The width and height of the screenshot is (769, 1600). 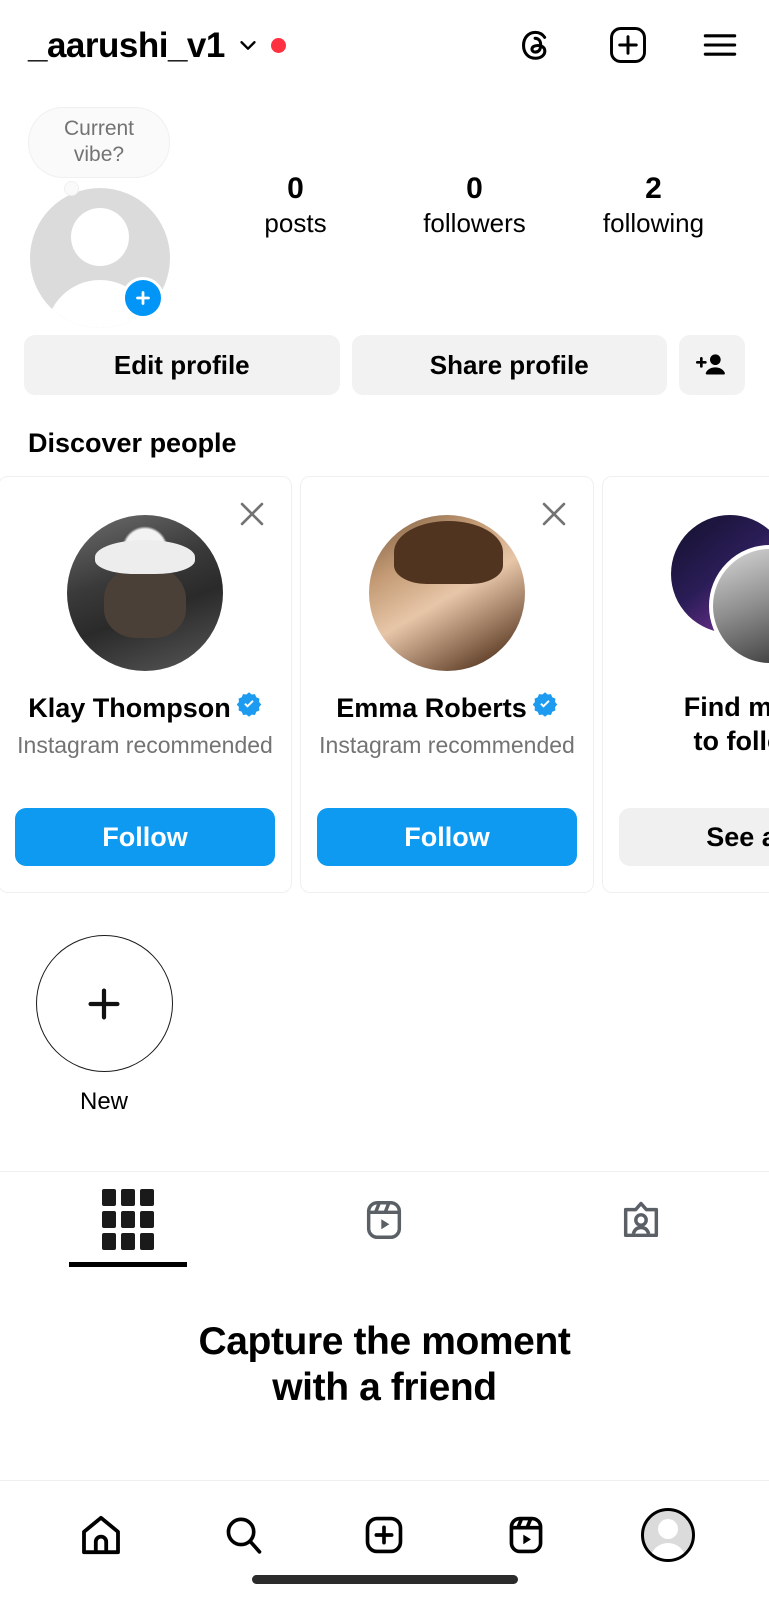 I want to click on chevron-down-icon, so click(x=248, y=45).